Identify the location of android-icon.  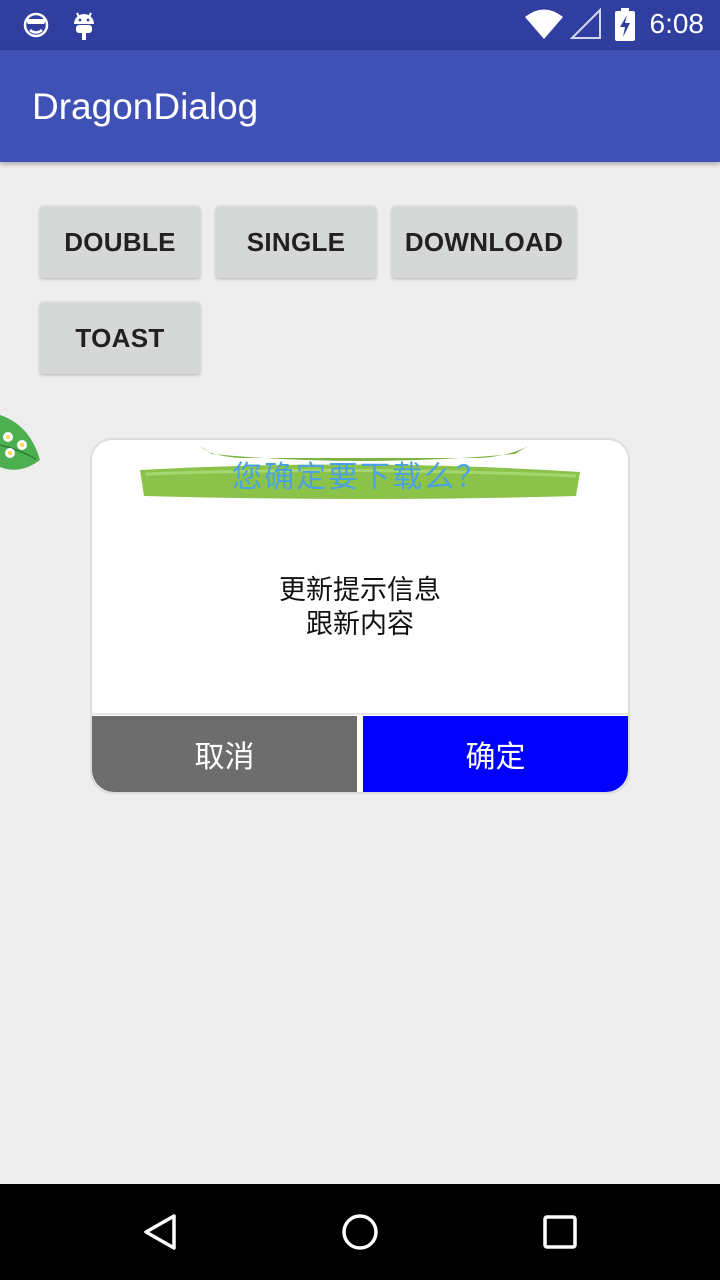
(84, 27).